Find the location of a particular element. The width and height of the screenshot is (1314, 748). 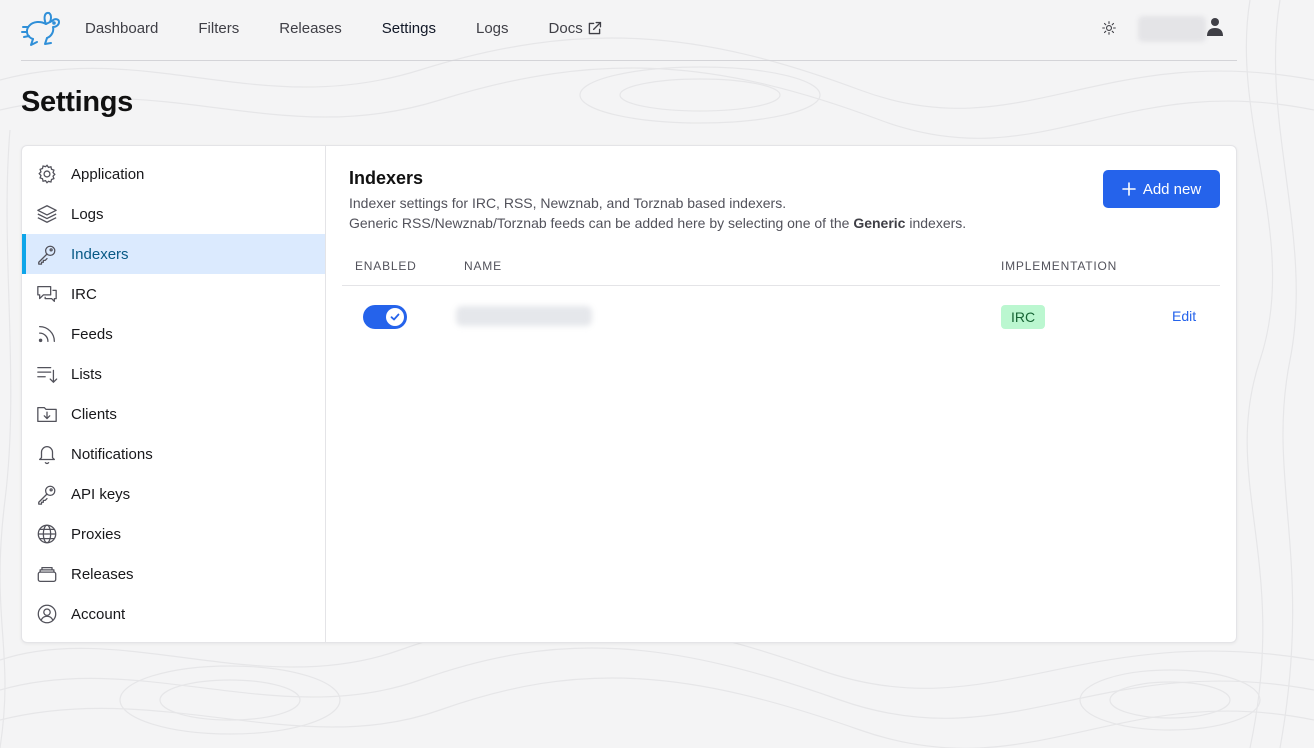

nav-docs: Docs is located at coordinates (576, 28).